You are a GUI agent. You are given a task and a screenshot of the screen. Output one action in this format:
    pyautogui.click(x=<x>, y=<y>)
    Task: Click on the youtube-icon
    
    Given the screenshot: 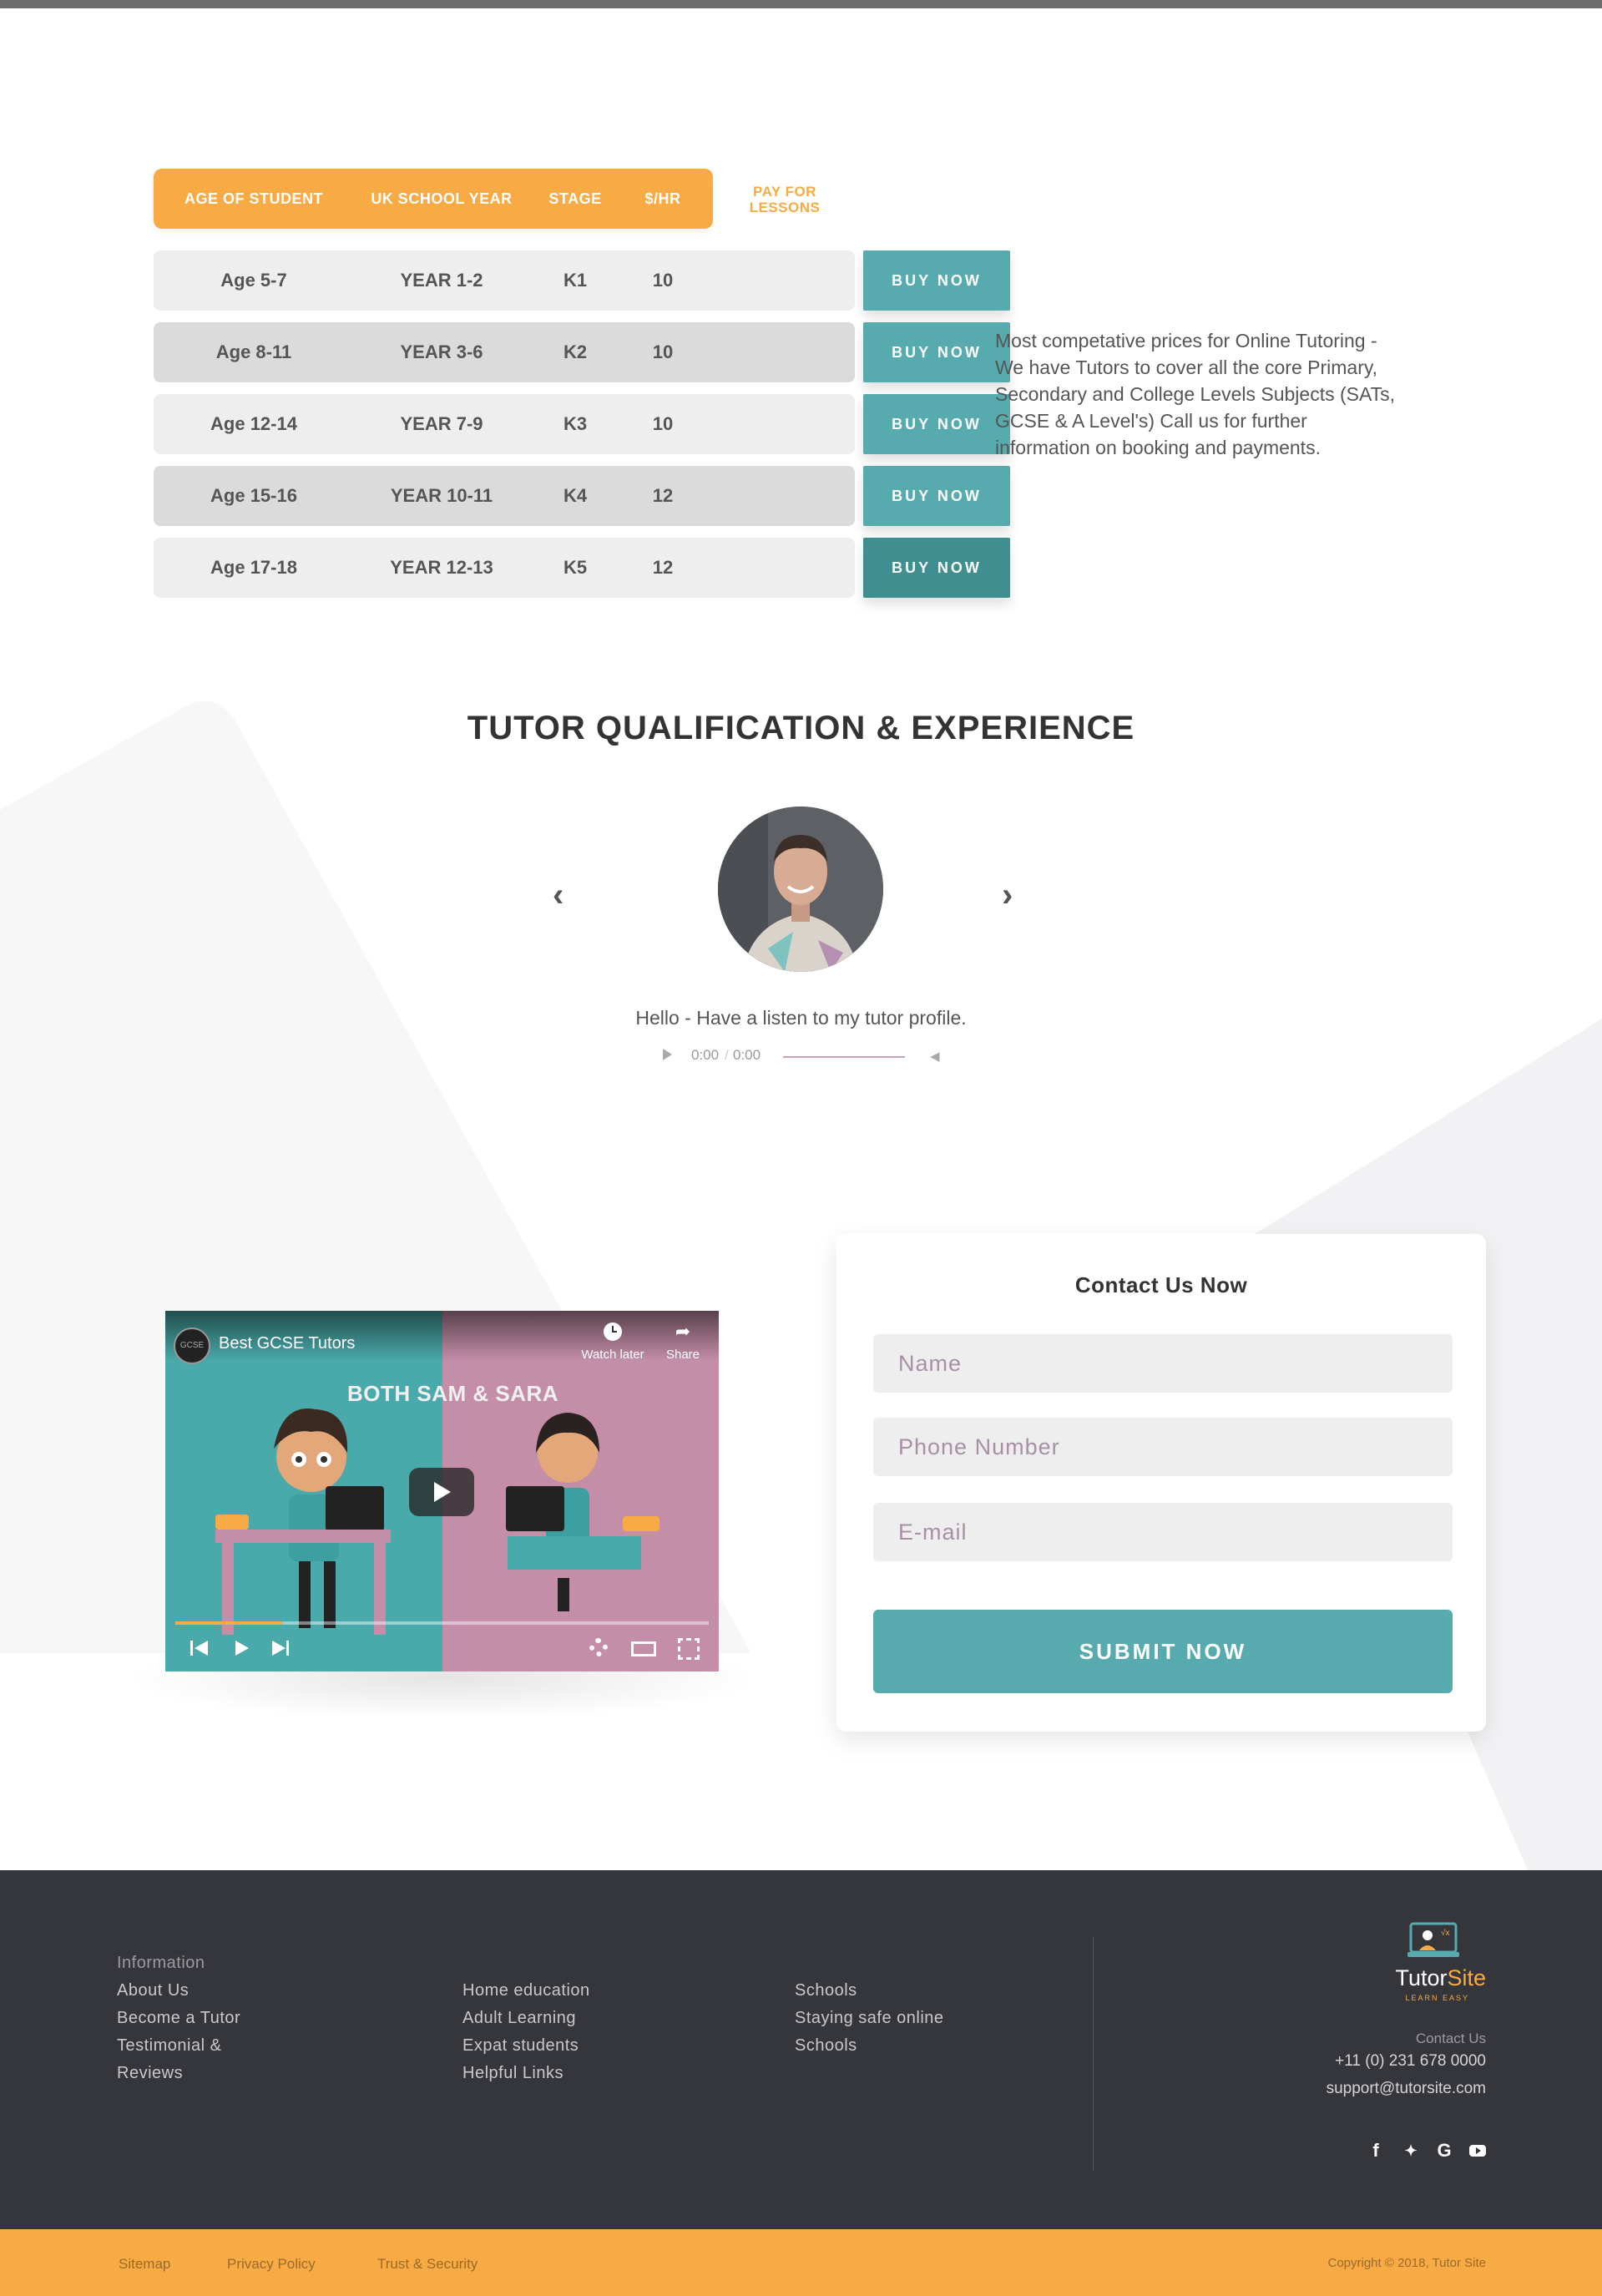 What is the action you would take?
    pyautogui.click(x=1478, y=2151)
    